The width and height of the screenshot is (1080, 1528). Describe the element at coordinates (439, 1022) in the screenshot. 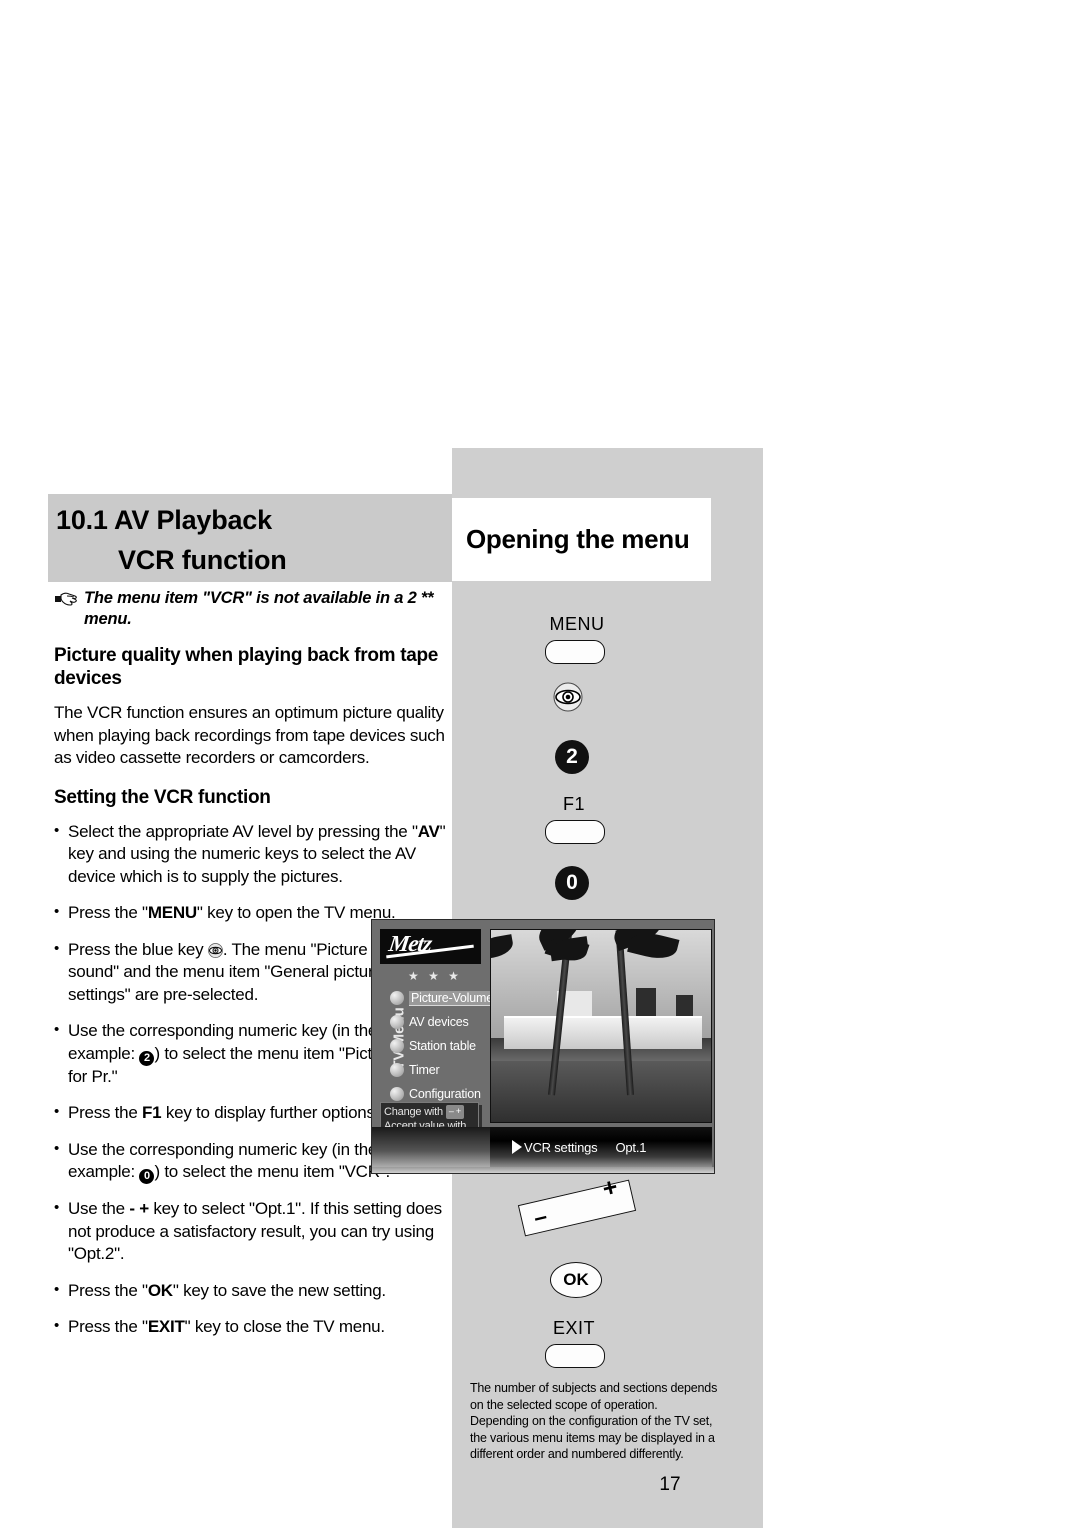

I see `tv-menu-item-label: AV devices` at that location.